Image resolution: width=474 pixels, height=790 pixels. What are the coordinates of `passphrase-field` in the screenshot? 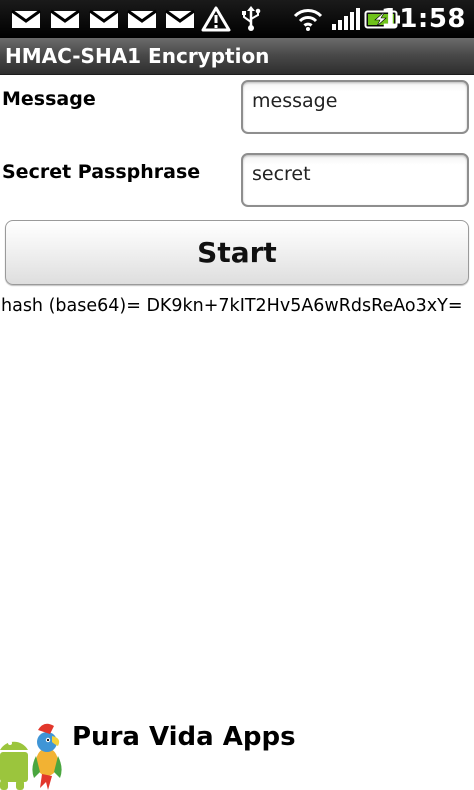 It's located at (355, 180).